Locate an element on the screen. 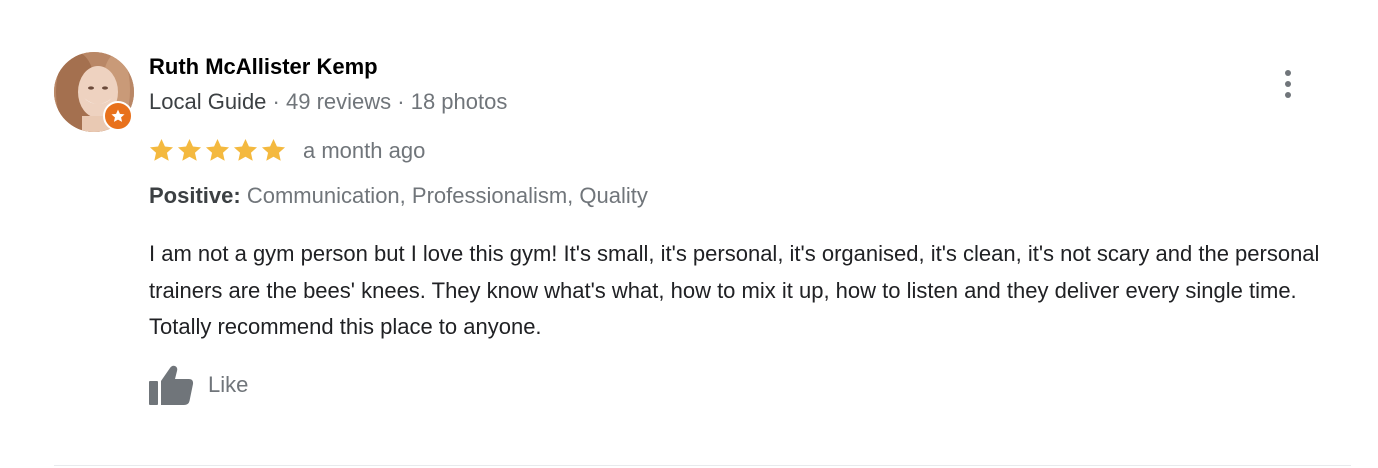 This screenshot has width=1378, height=468. local-guide-label: Local Guide is located at coordinates (208, 101).